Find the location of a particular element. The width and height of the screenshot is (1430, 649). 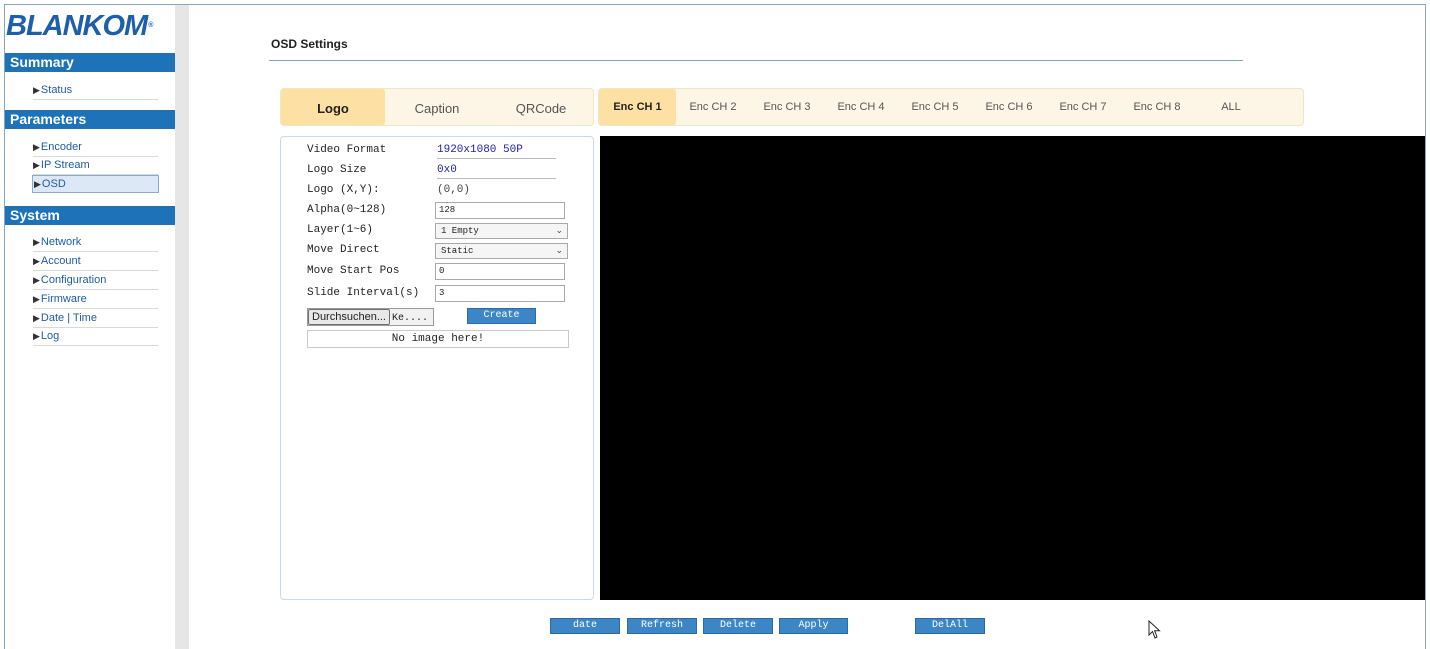

refresh-button: Refresh is located at coordinates (662, 626).